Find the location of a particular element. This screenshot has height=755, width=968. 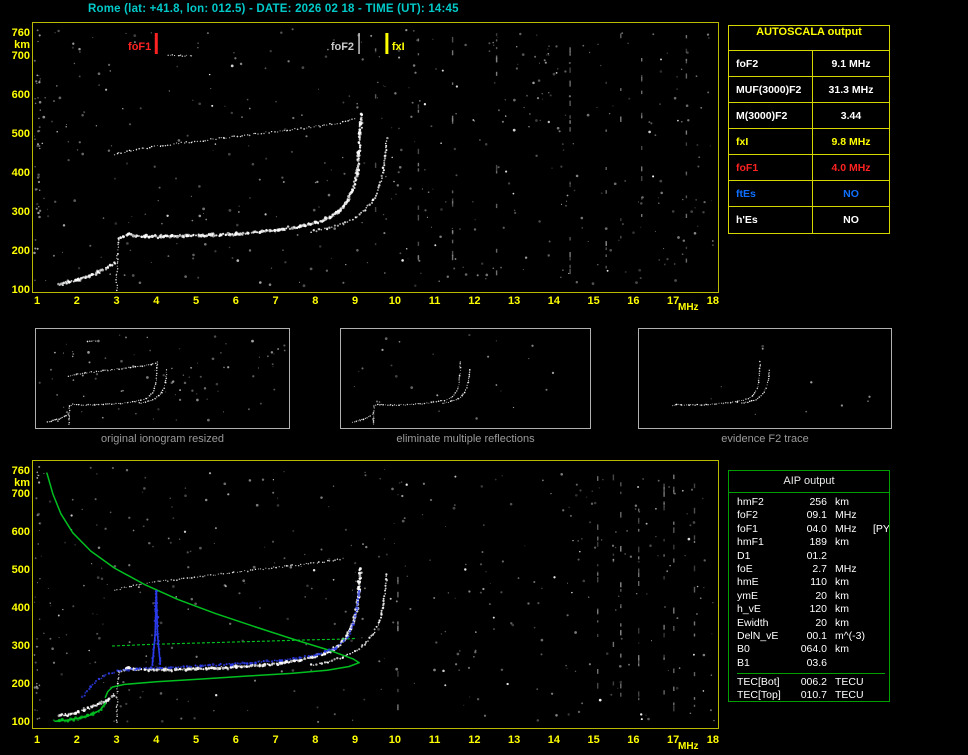

svg-text: foF2 is located at coordinates (342, 47).